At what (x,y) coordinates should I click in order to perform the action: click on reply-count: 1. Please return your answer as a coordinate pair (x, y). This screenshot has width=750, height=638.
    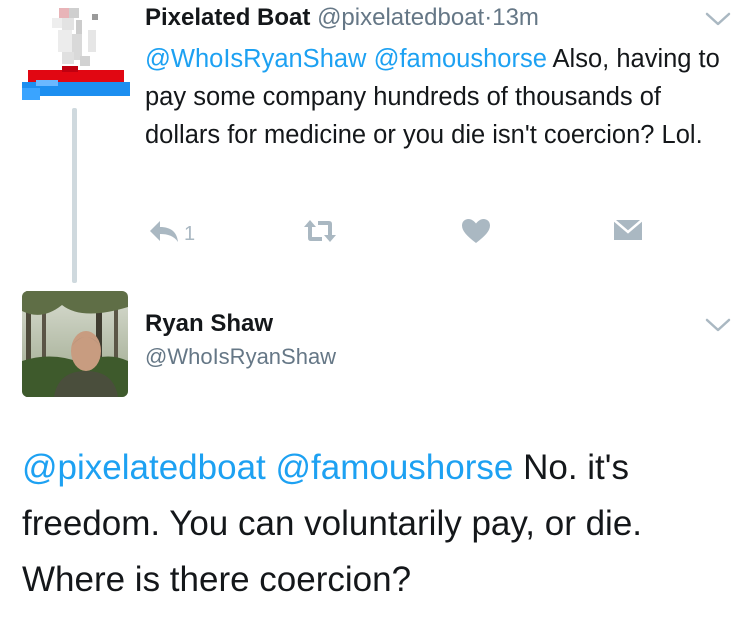
    Looking at the image, I should click on (190, 234).